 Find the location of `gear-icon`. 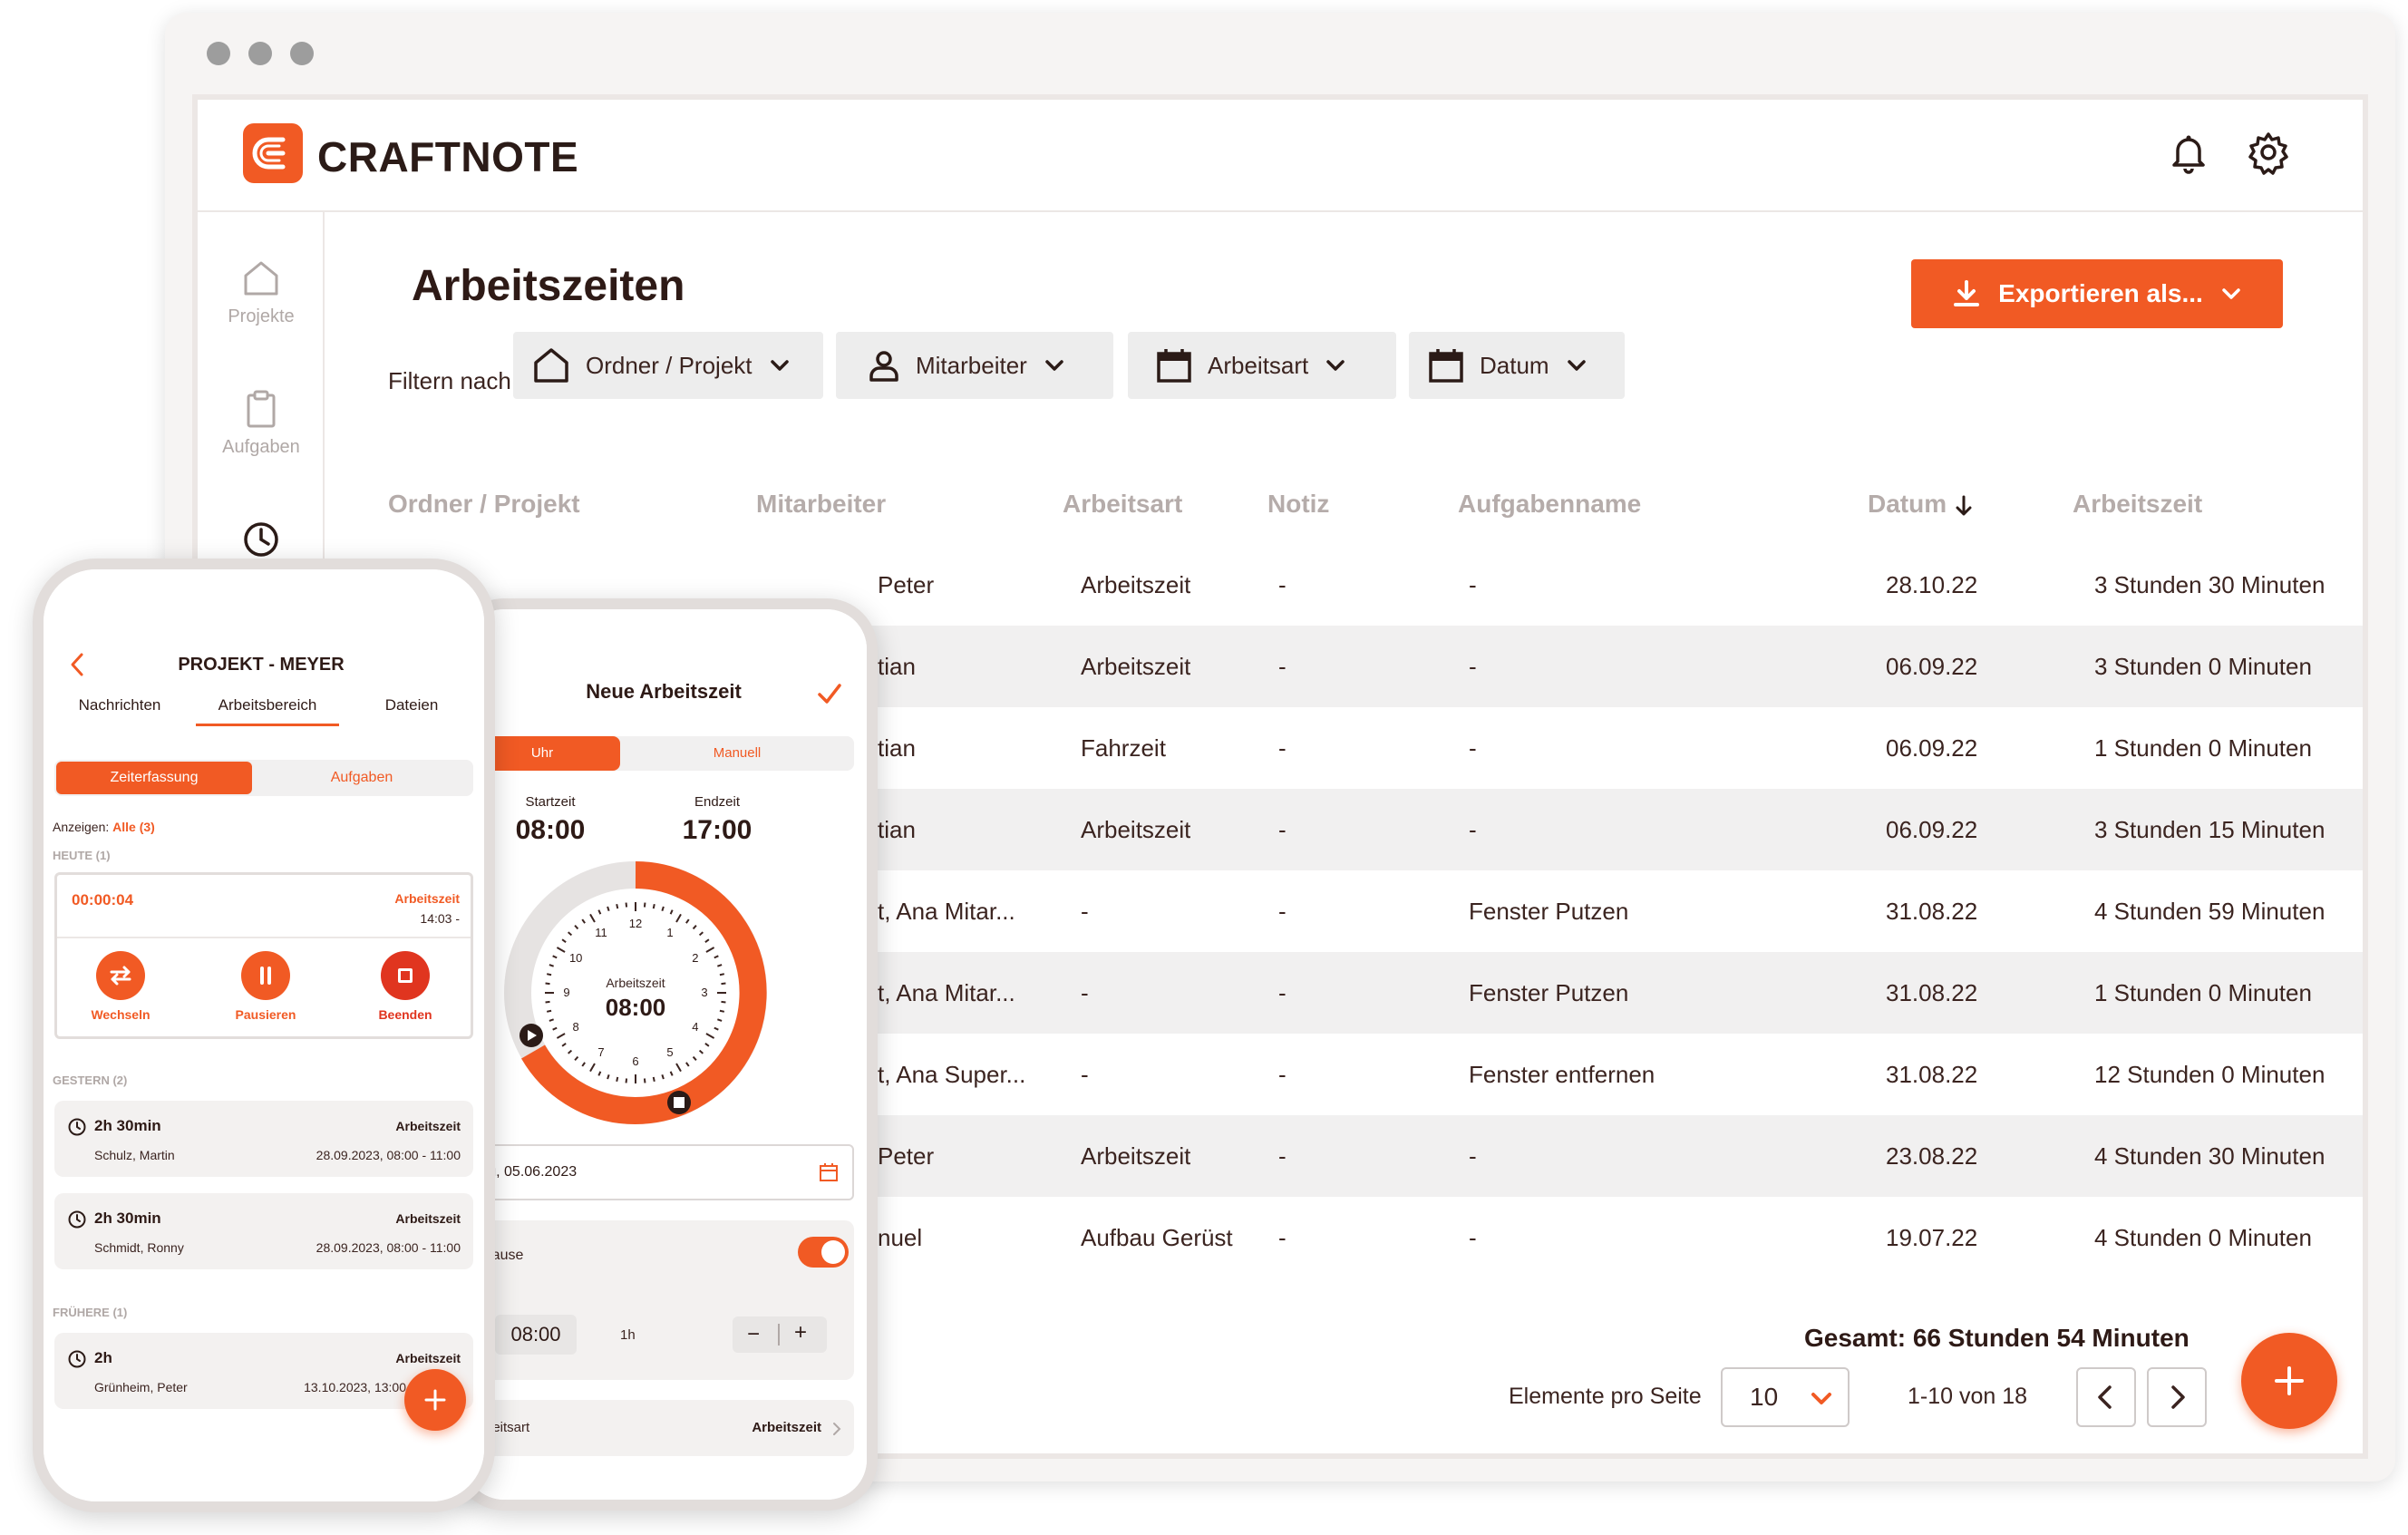

gear-icon is located at coordinates (2268, 152).